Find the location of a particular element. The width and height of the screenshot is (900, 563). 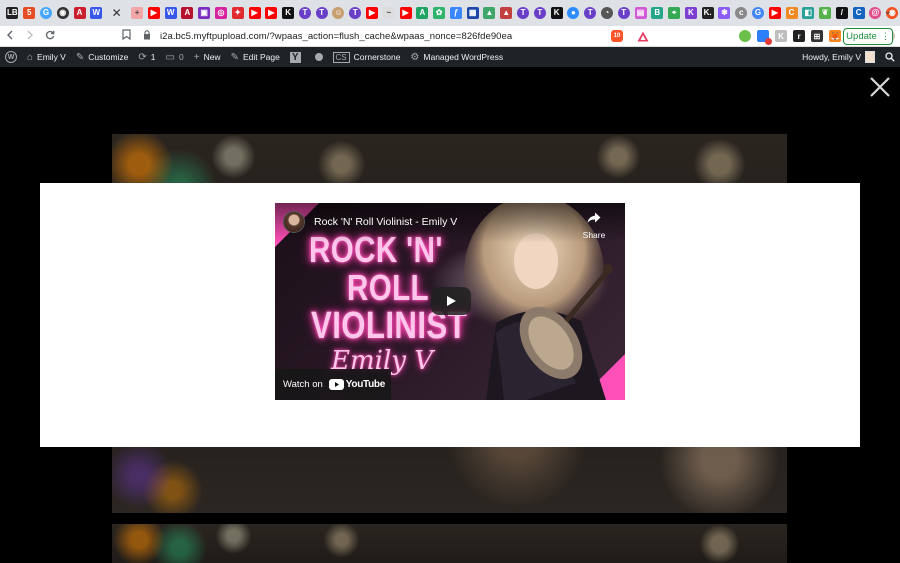

tab-c-icon: c is located at coordinates (741, 13).